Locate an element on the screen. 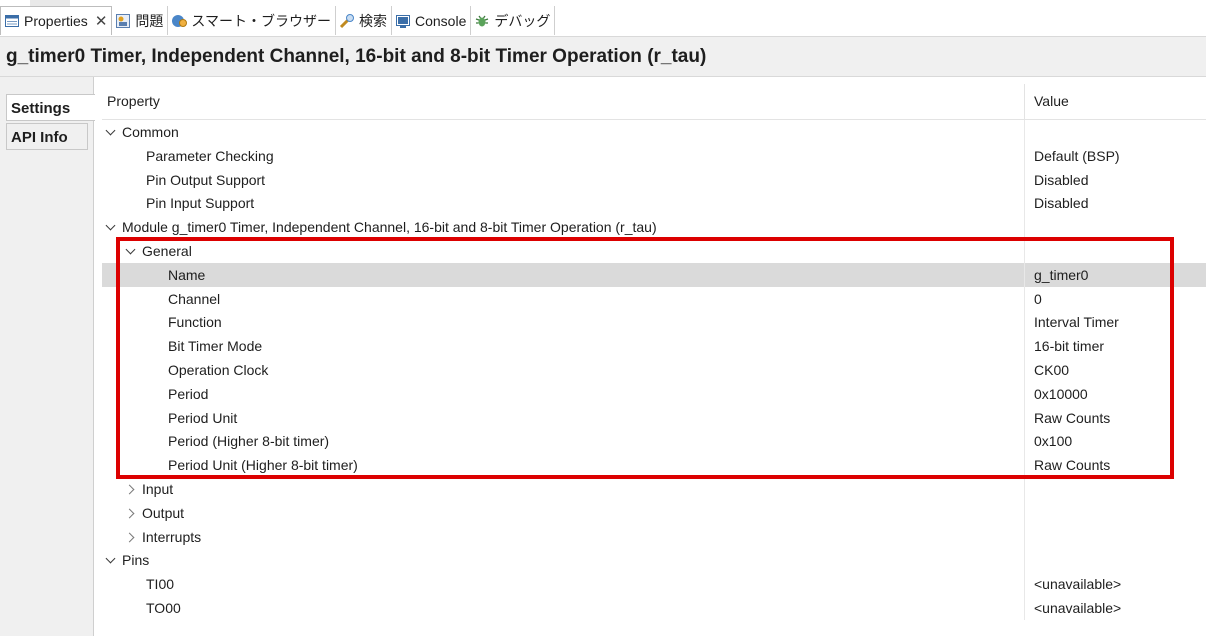 The image size is (1206, 636). row-value: Default (BSP) is located at coordinates (1077, 156).